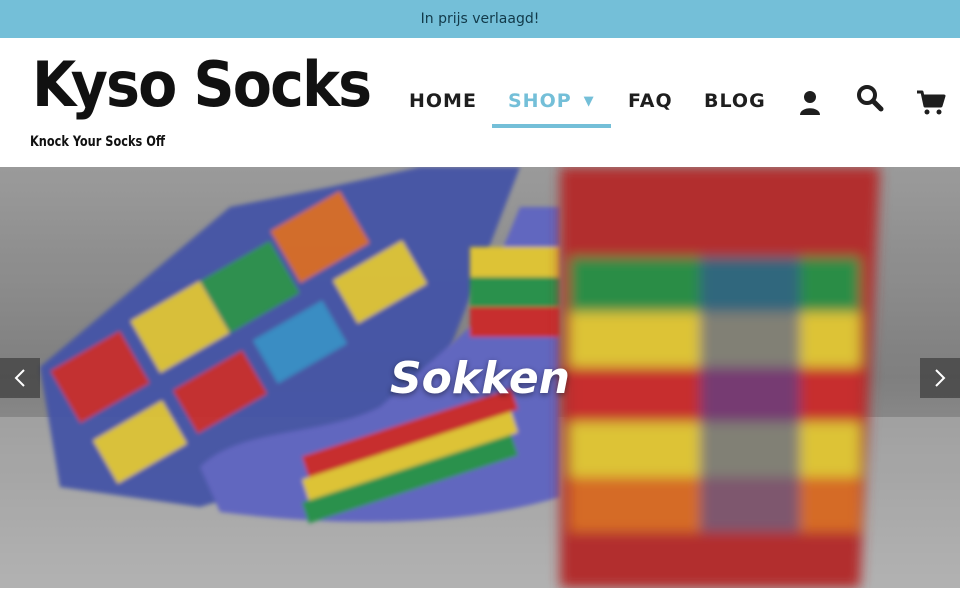  I want to click on hero-title: Sokken, so click(480, 378).